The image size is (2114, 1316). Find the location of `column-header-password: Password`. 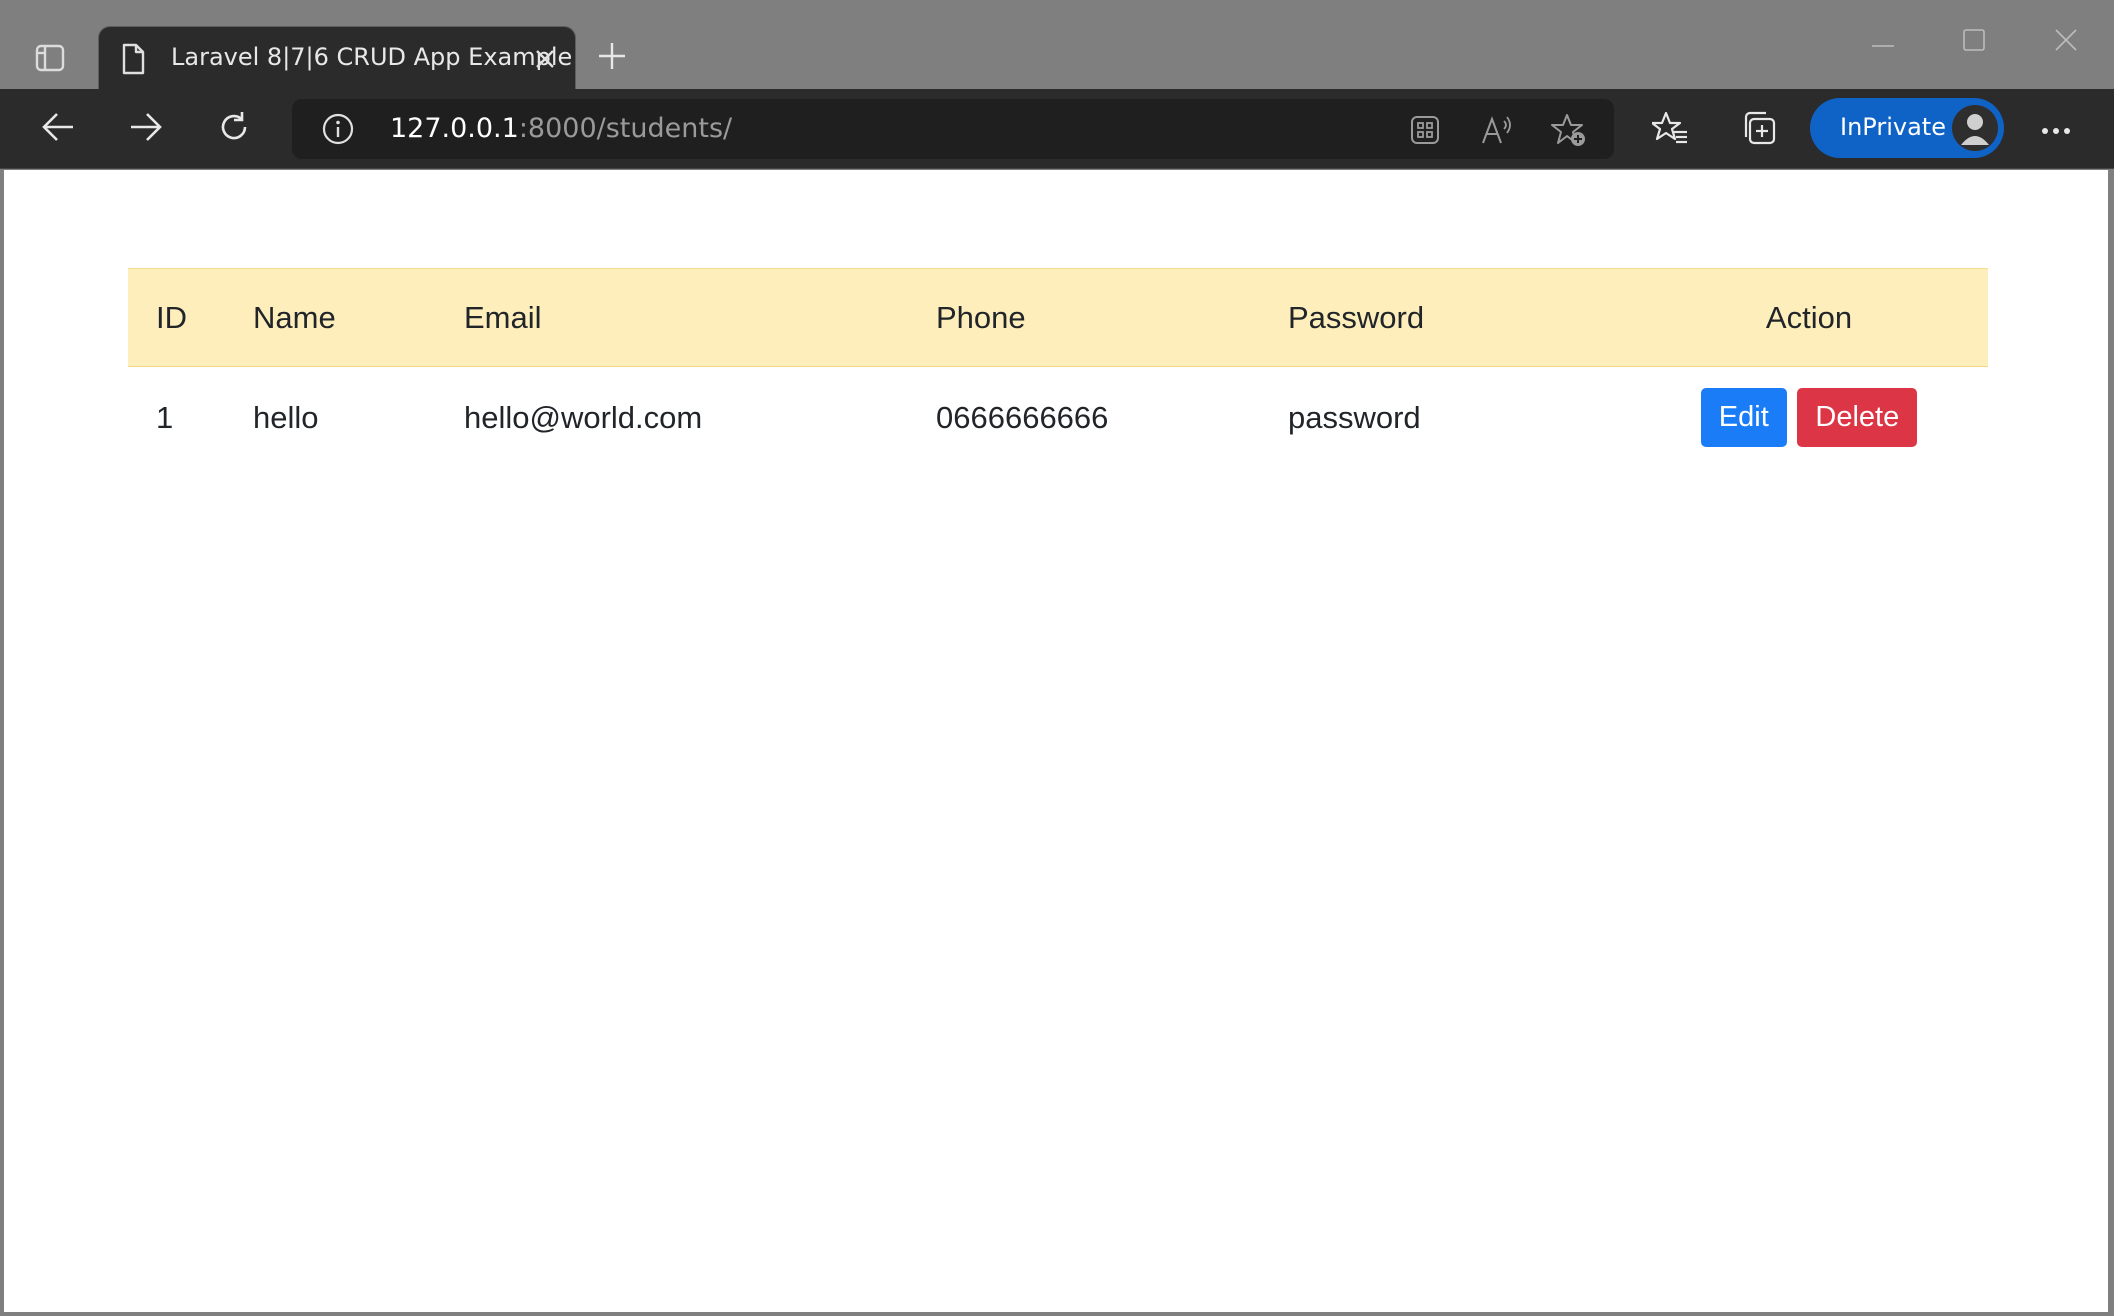

column-header-password: Password is located at coordinates (1459, 317).